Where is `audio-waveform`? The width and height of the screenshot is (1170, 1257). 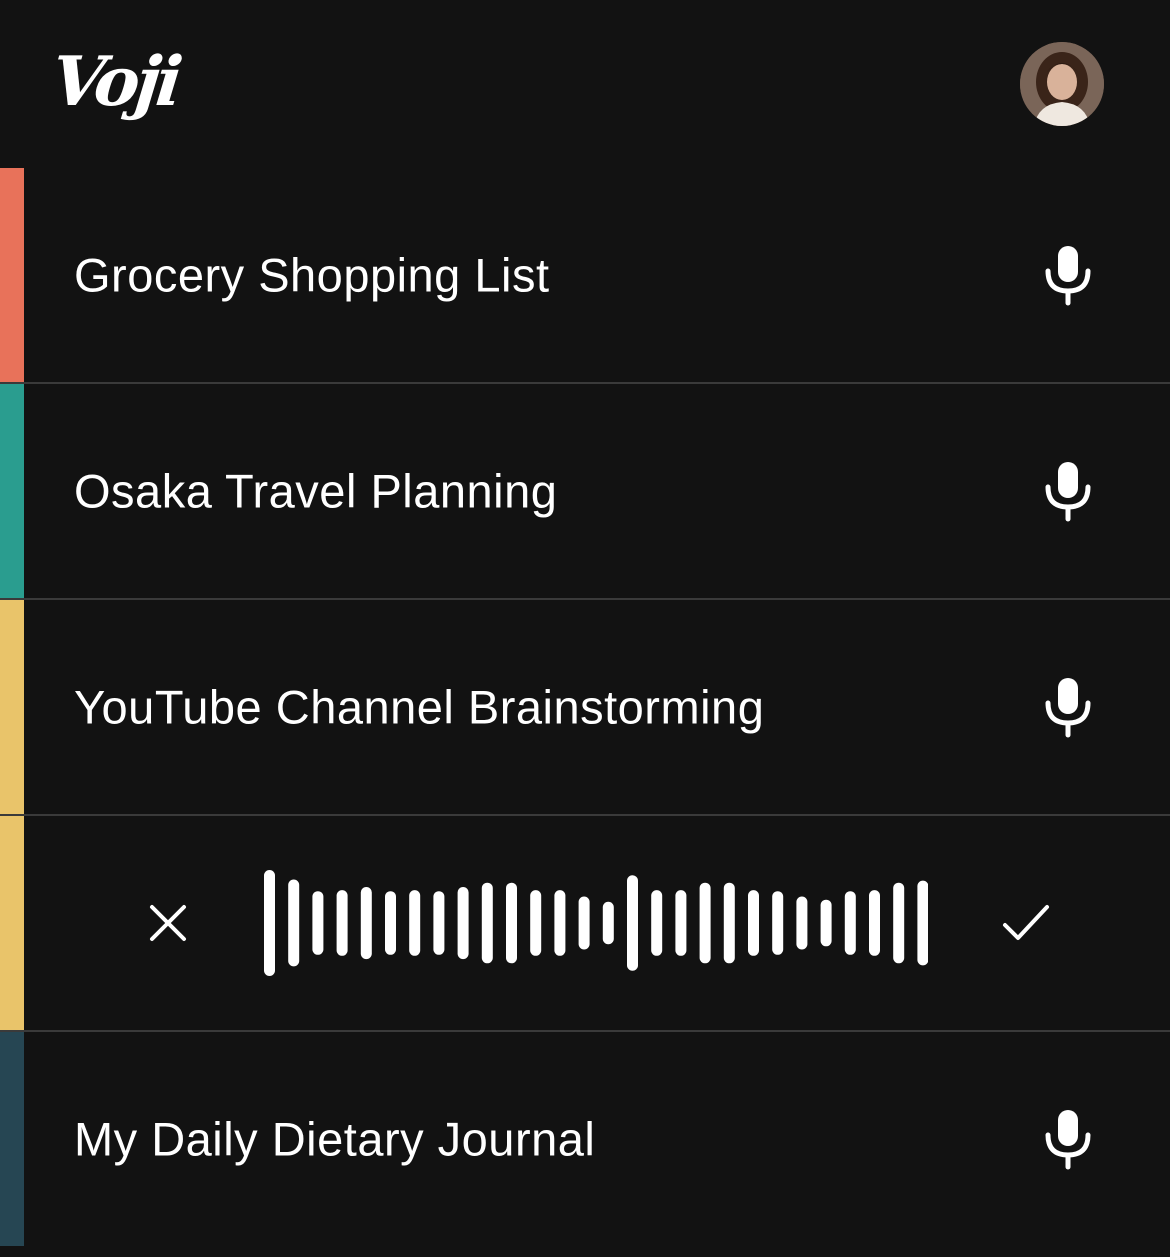 audio-waveform is located at coordinates (596, 923).